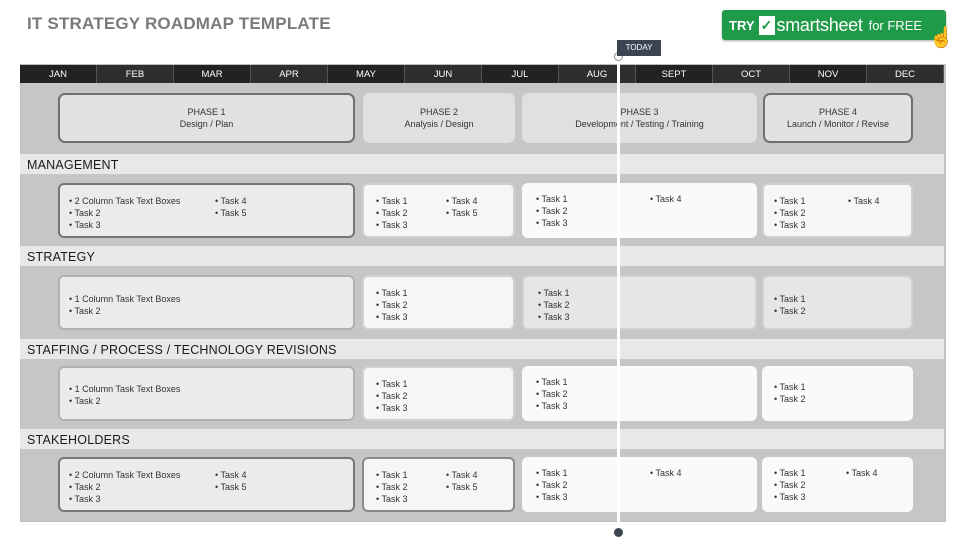 This screenshot has height=540, width=960. What do you see at coordinates (520, 74) in the screenshot?
I see `month-jul: JUL` at bounding box center [520, 74].